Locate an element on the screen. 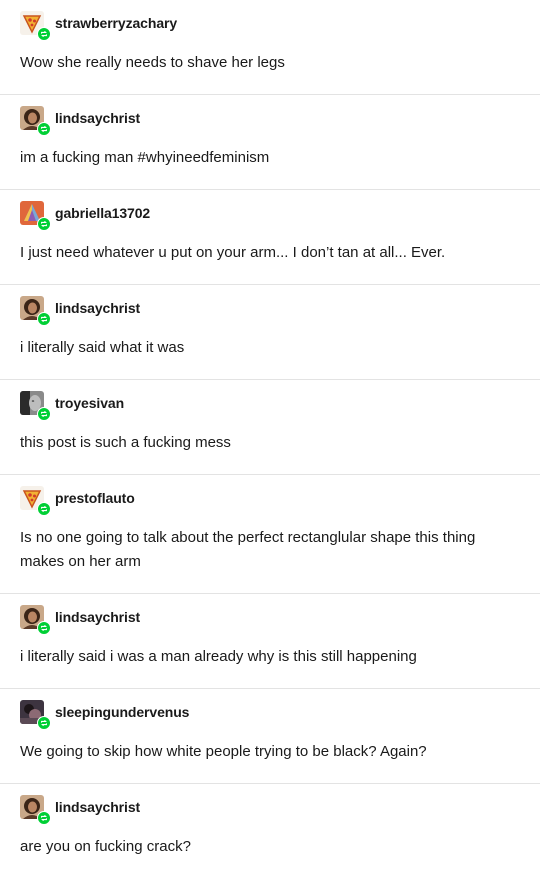 The image size is (540, 869). post-header: sleepingundervenus is located at coordinates (270, 714).